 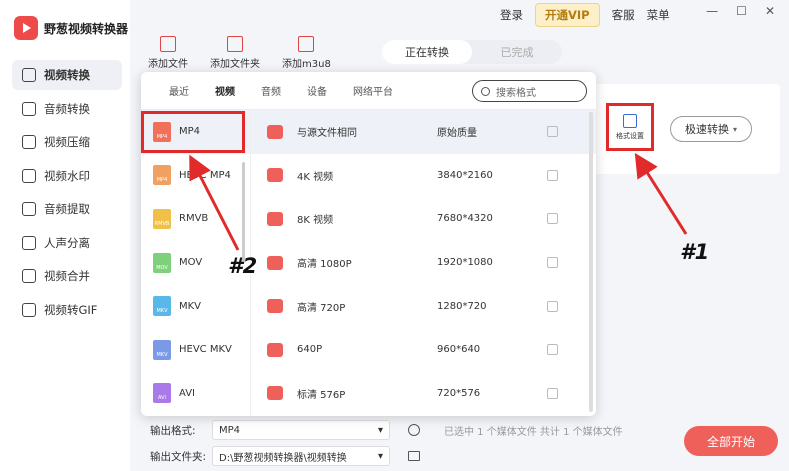 I want to click on add-folder-label: 添加文件夹, so click(x=235, y=64).